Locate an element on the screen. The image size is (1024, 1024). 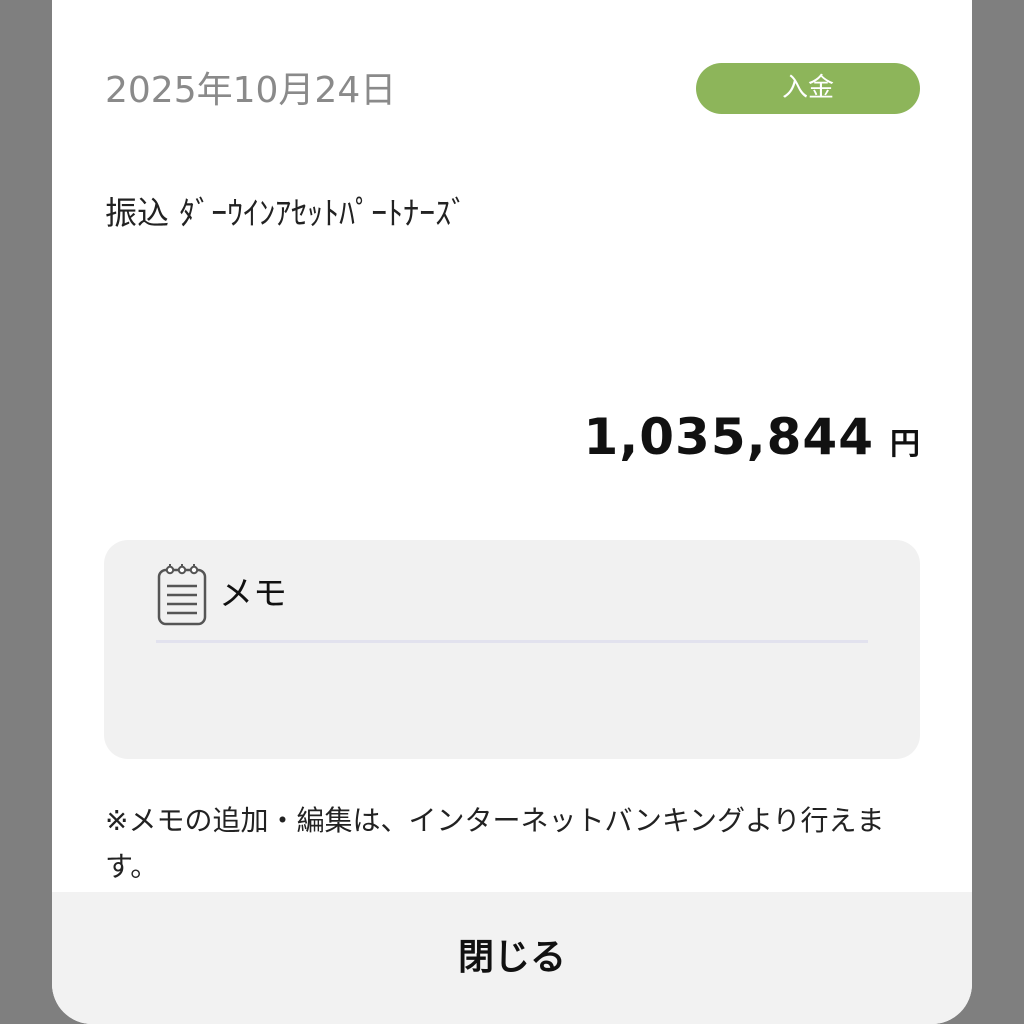
amount-row: 1,035,844 円 is located at coordinates (751, 437).